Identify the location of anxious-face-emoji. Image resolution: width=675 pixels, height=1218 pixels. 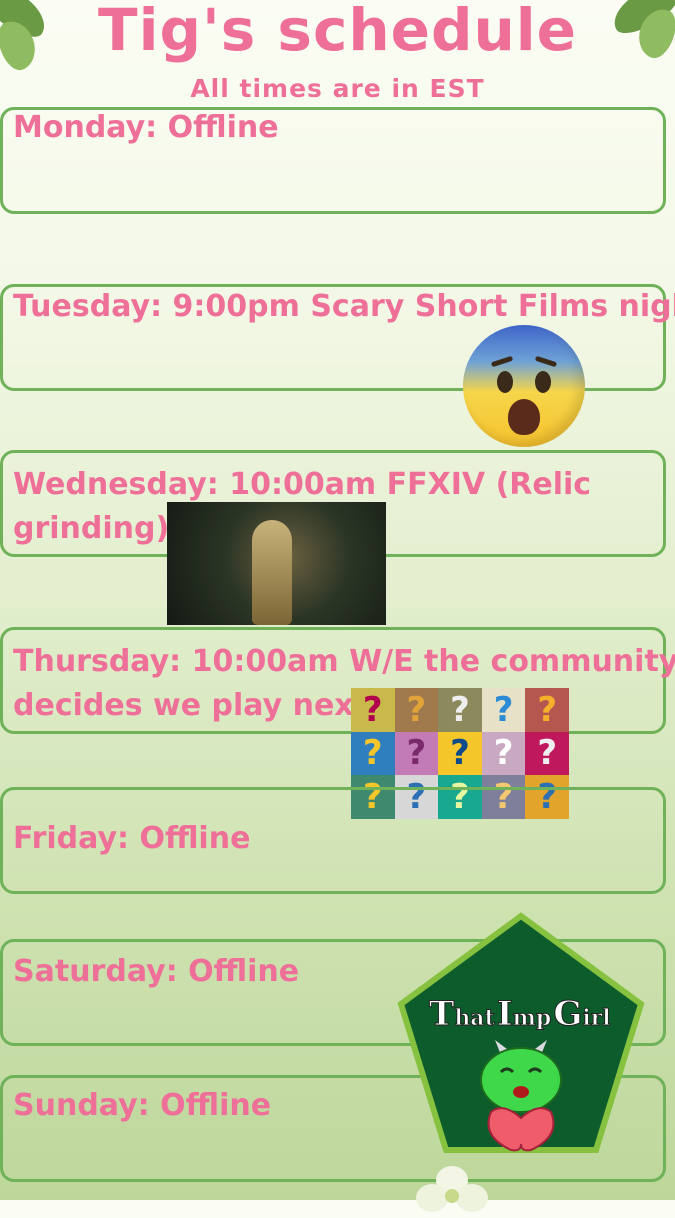
(524, 386).